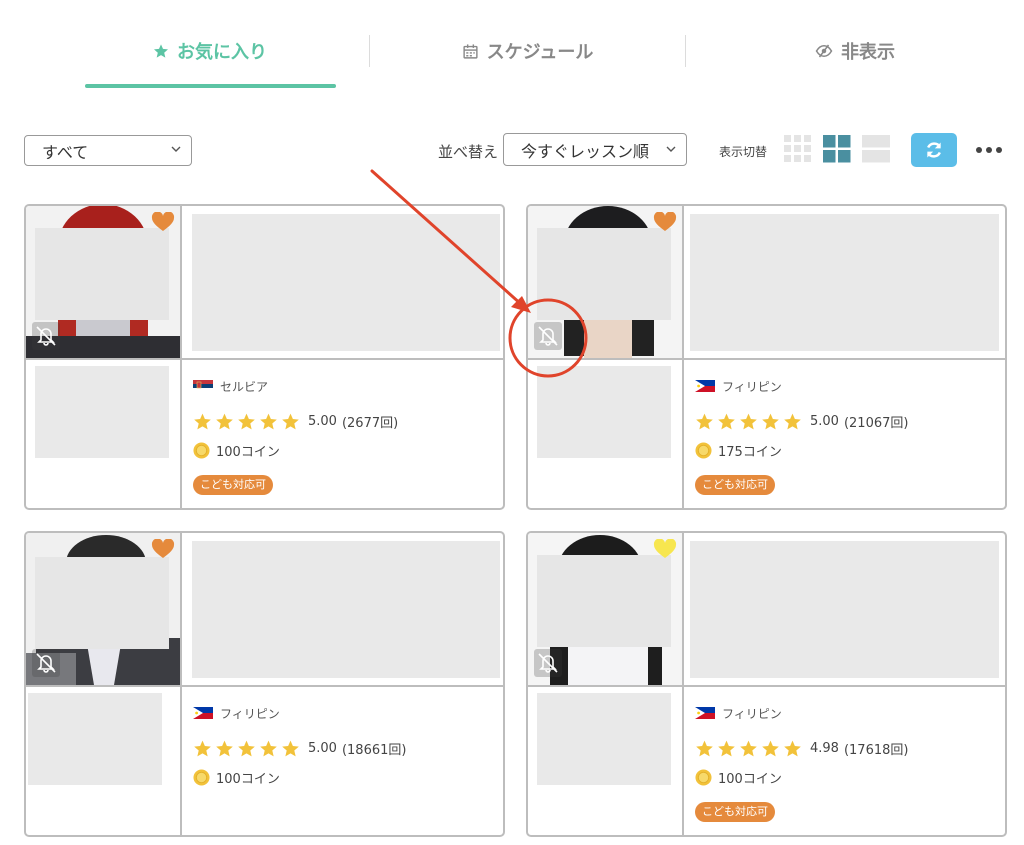 This screenshot has height=845, width=1024. I want to click on tab-favorites: お気に入り, so click(210, 51).